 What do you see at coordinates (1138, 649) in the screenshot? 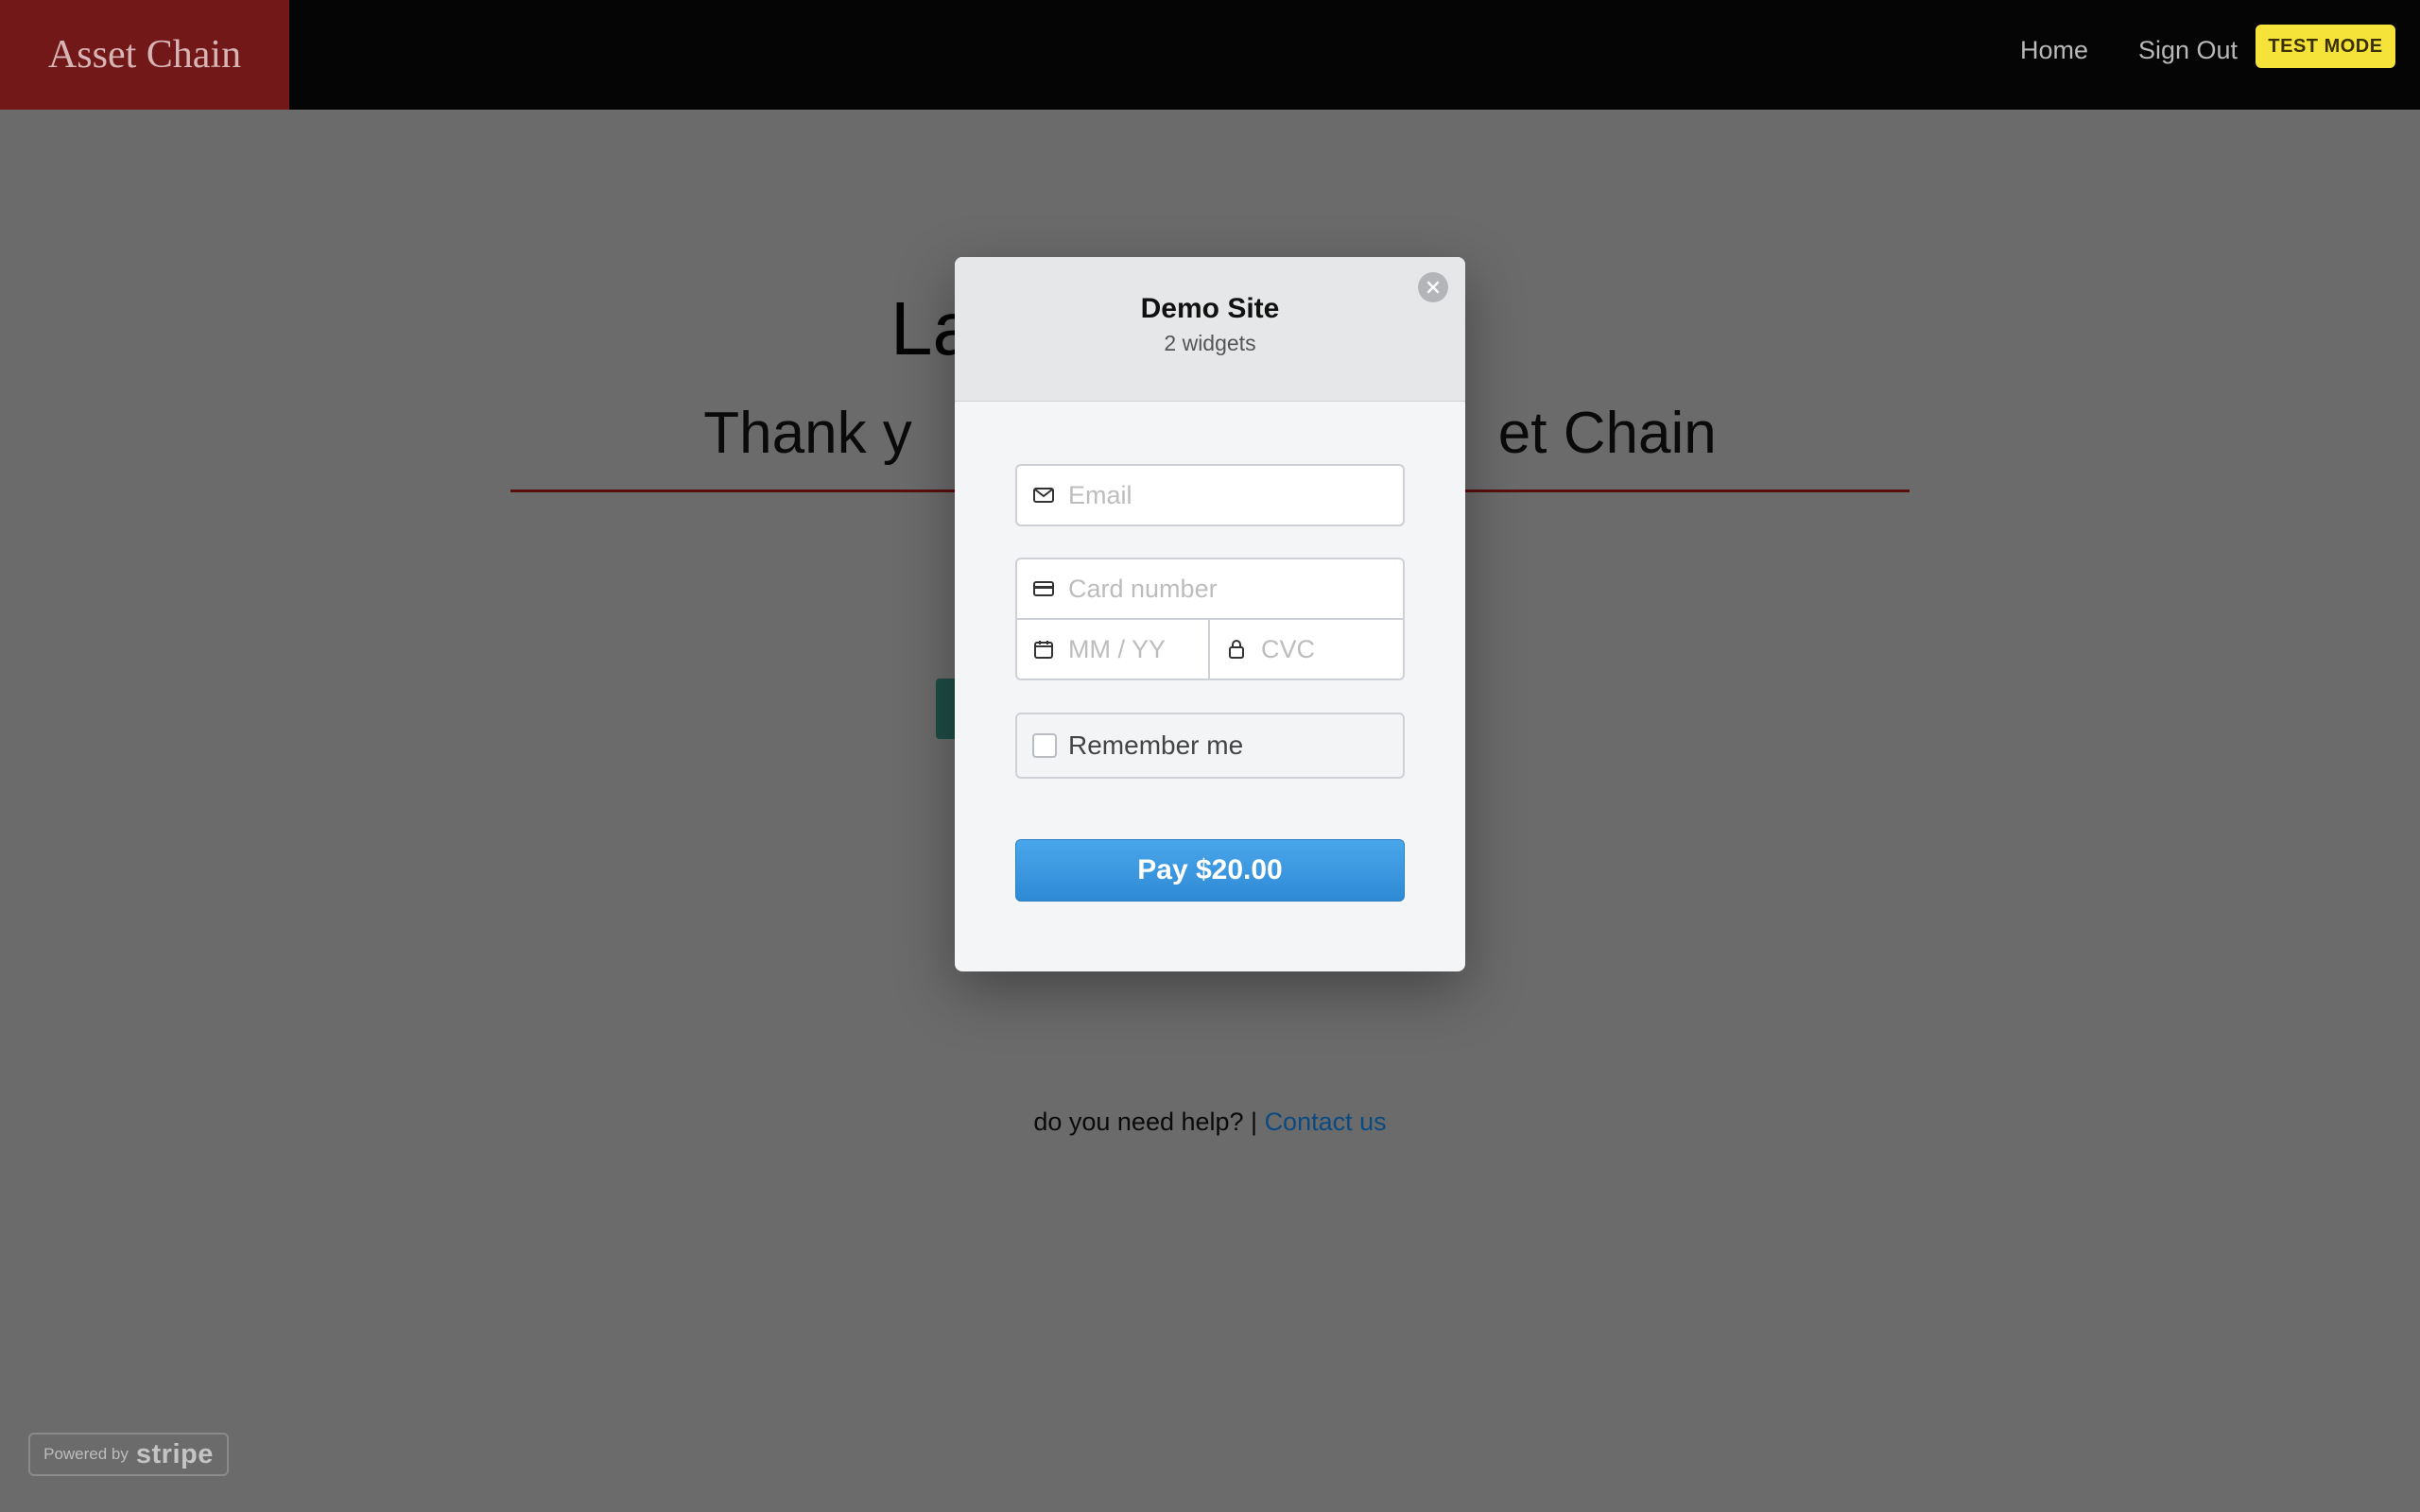
I see `expiry-input` at bounding box center [1138, 649].